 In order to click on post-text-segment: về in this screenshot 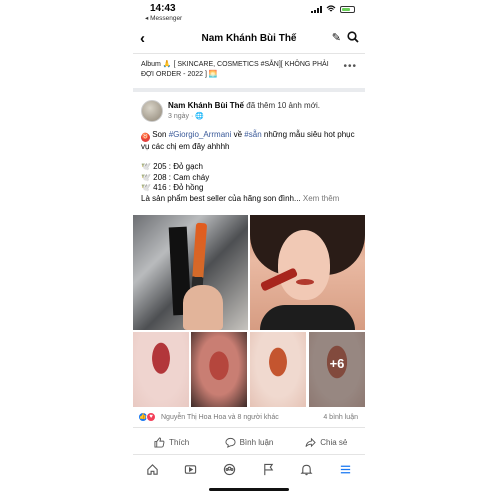, I will do `click(238, 134)`.